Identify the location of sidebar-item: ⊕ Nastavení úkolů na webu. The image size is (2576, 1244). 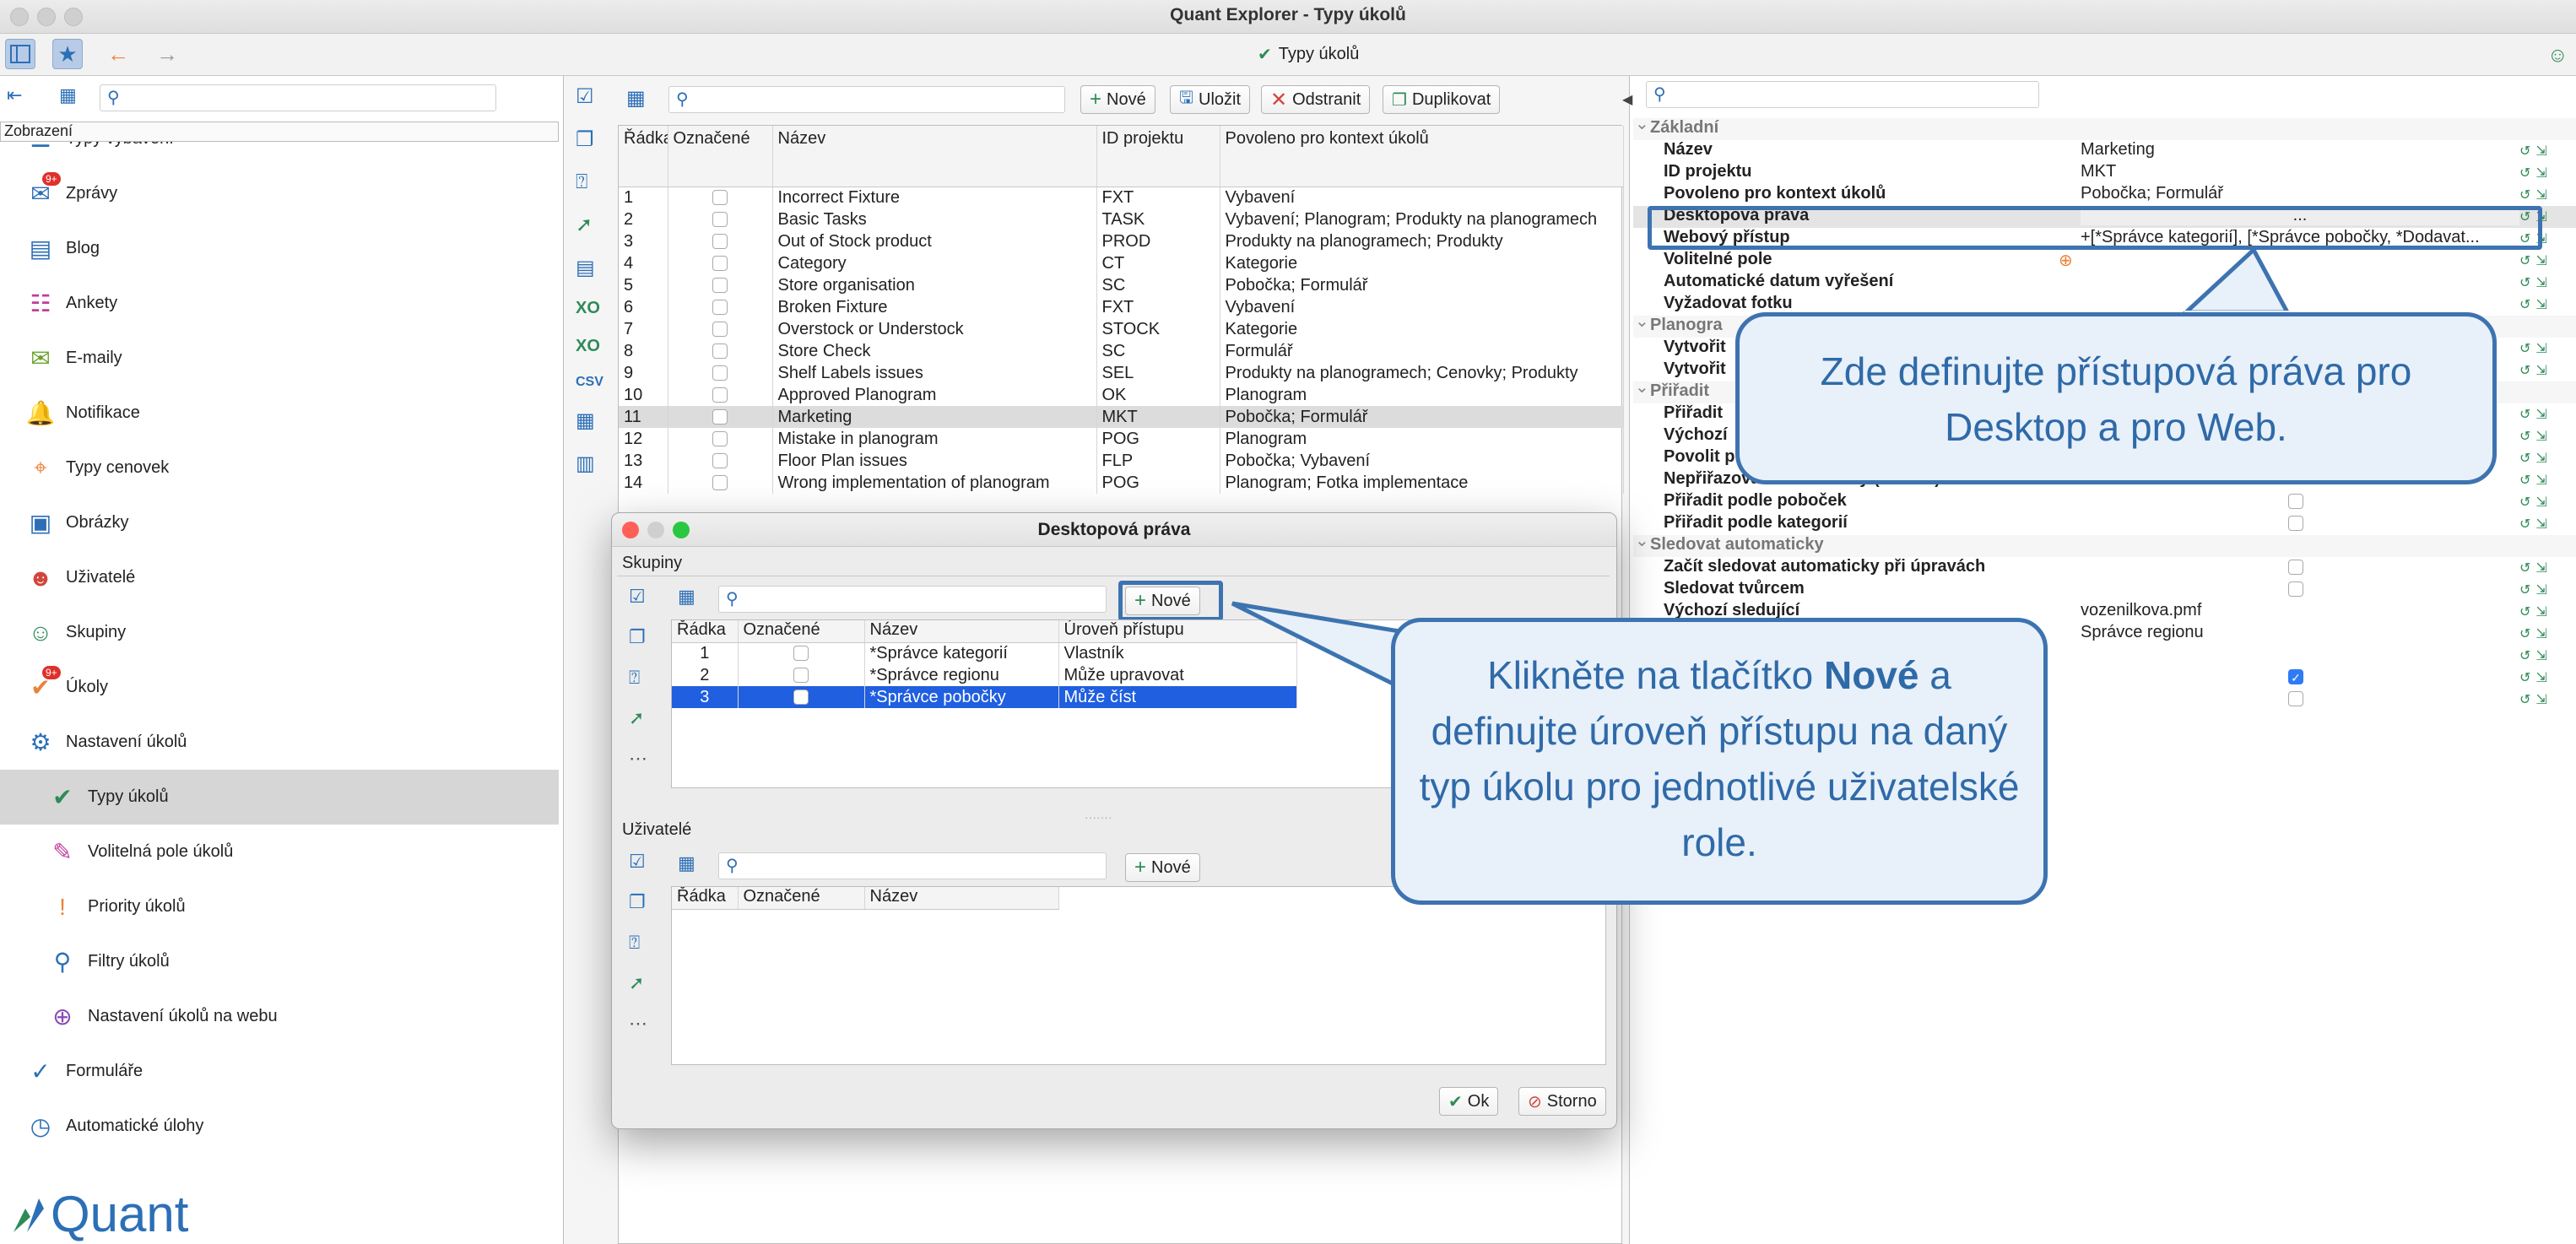
(279, 1017).